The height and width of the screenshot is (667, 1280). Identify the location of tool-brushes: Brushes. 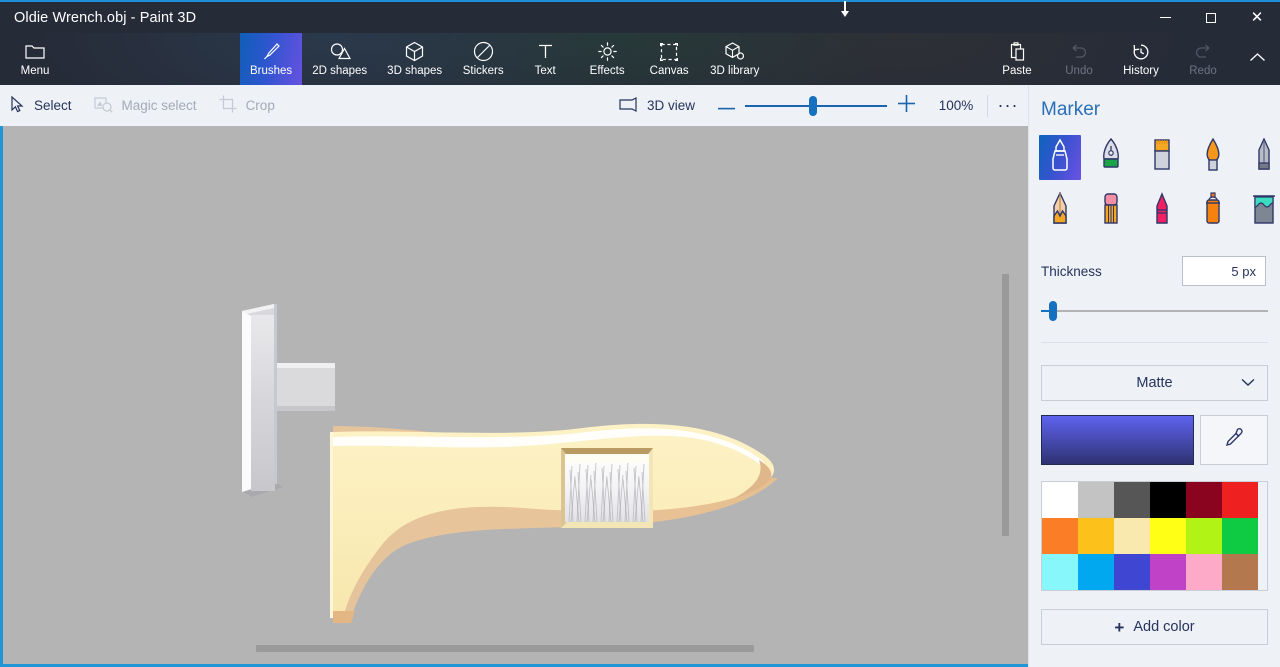
(271, 59).